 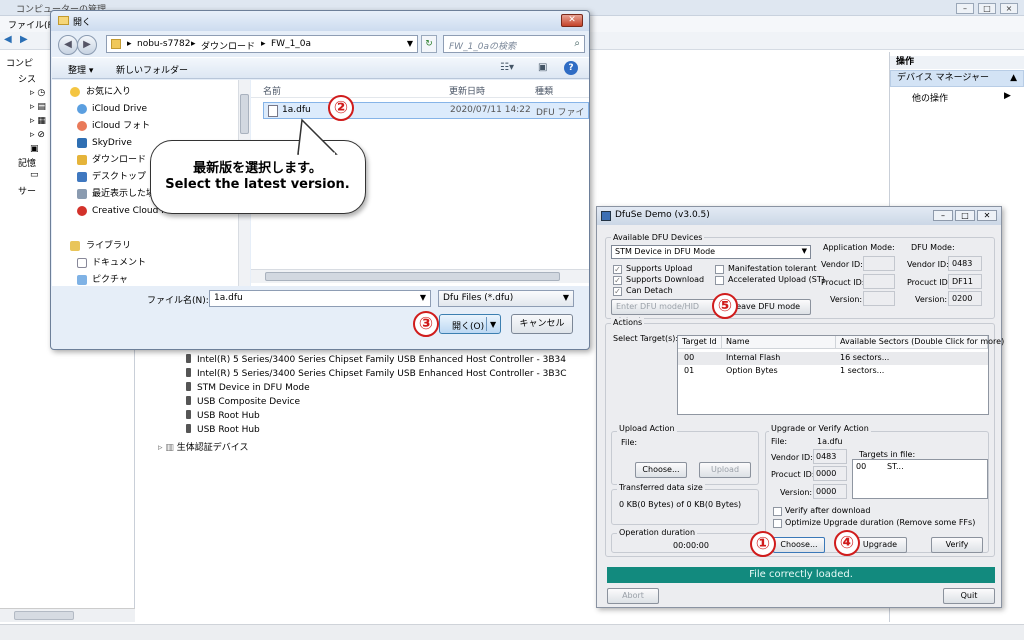 I want to click on tree-item-storage: 記憶, so click(x=27, y=162).